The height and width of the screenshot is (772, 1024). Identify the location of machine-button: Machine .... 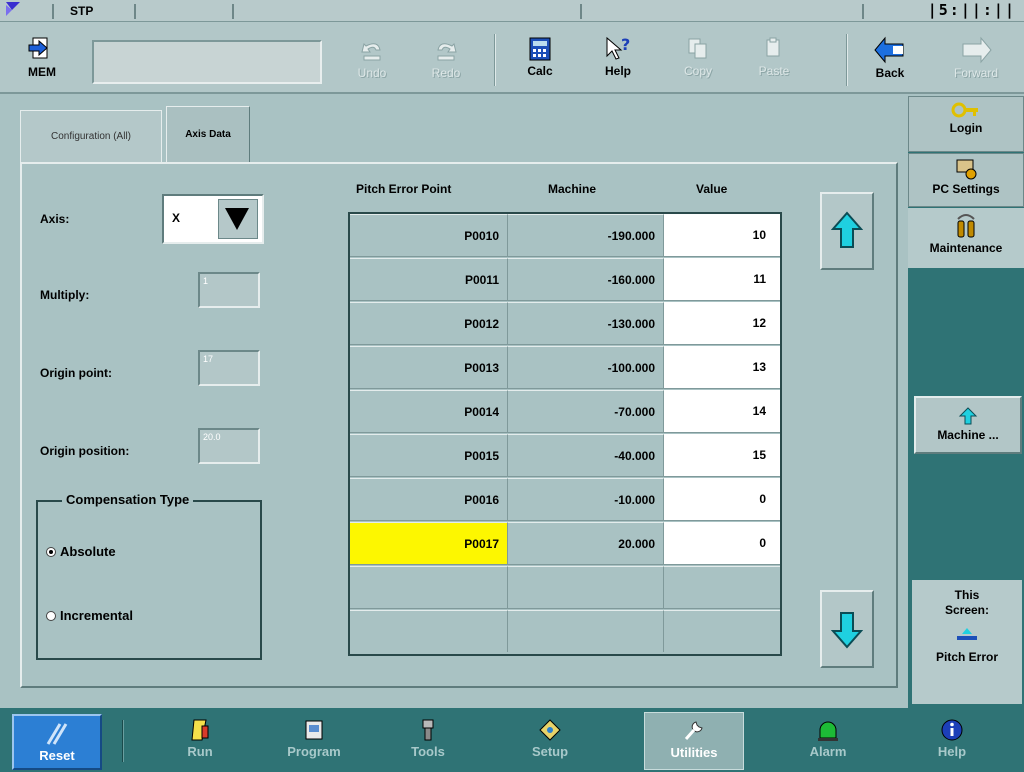
(968, 425).